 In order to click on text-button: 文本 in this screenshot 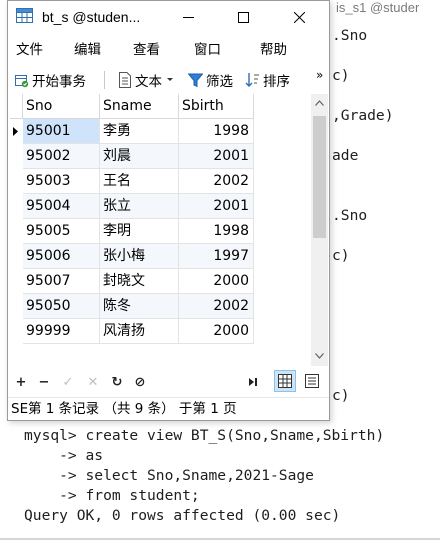, I will do `click(147, 80)`.